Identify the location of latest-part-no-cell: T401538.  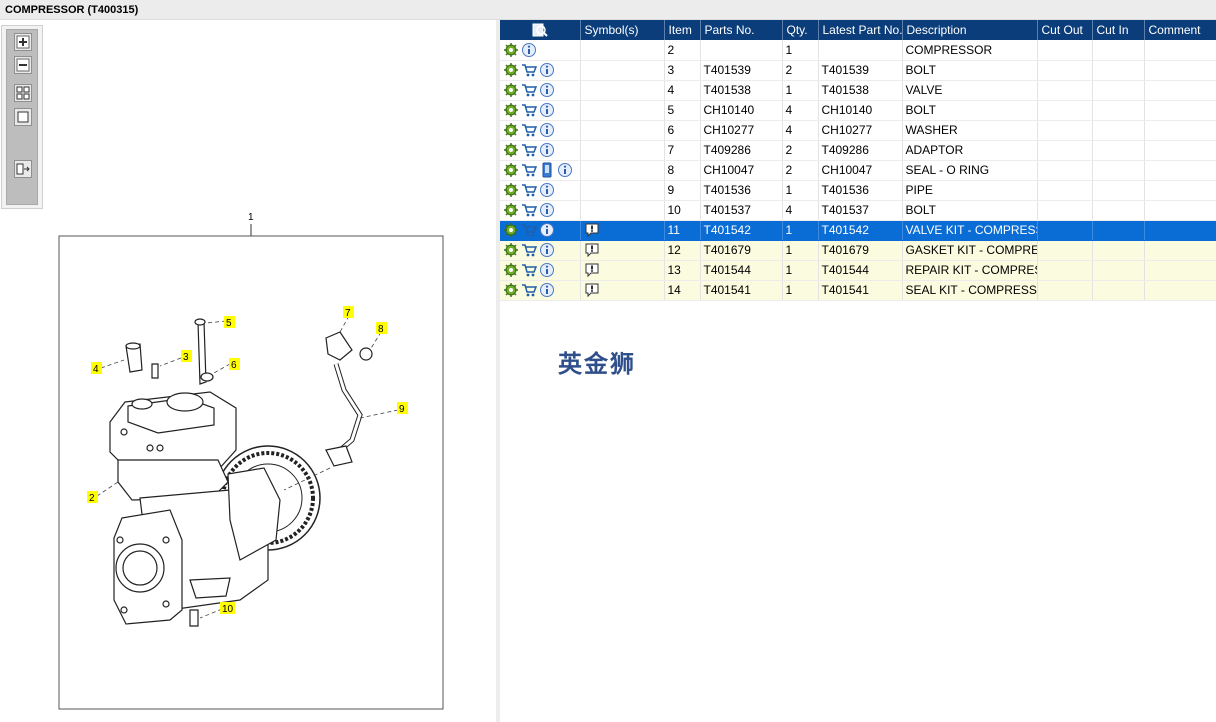
(860, 90).